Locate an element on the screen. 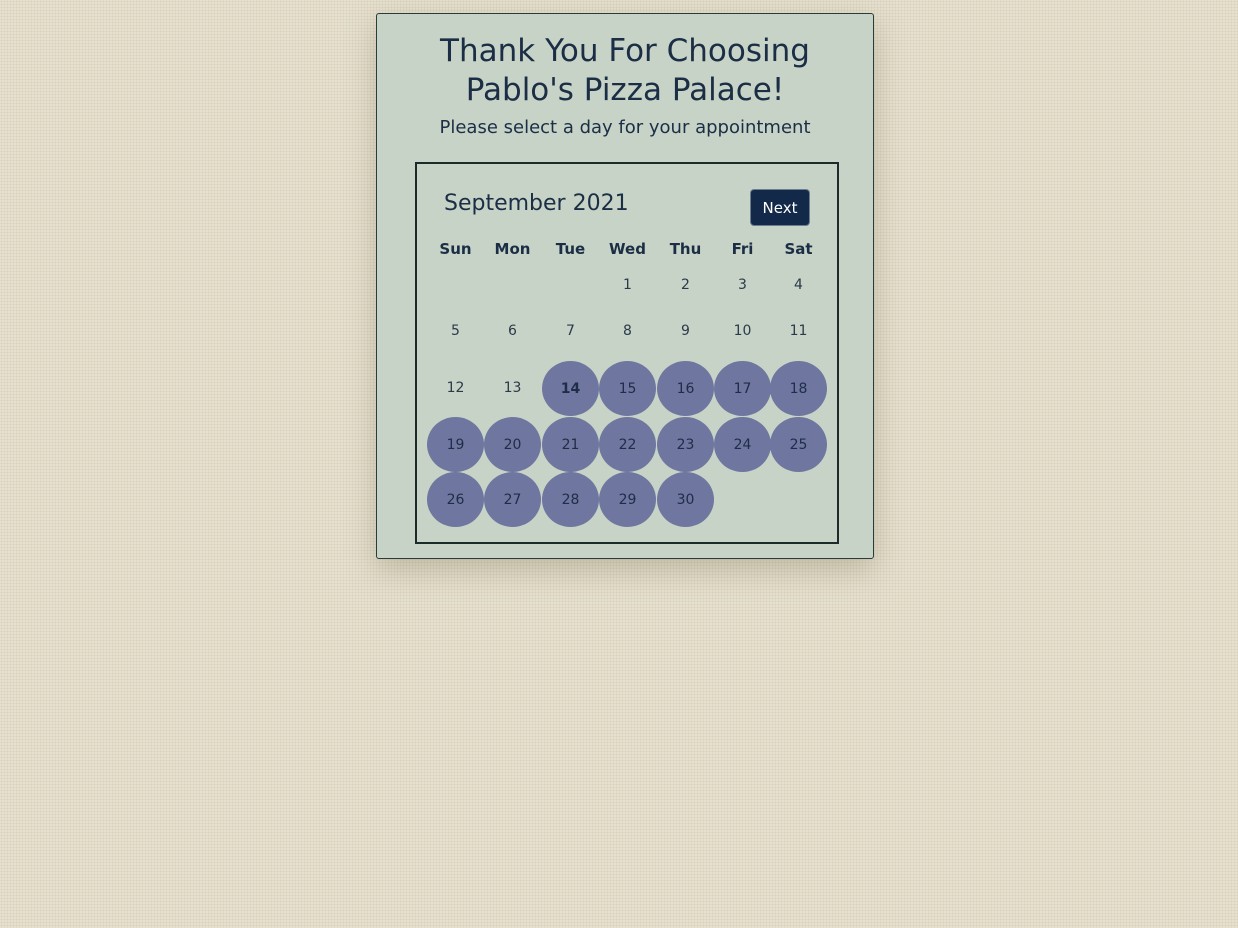 Image resolution: width=1238 pixels, height=928 pixels. calendar-day-16: 16 is located at coordinates (685, 388).